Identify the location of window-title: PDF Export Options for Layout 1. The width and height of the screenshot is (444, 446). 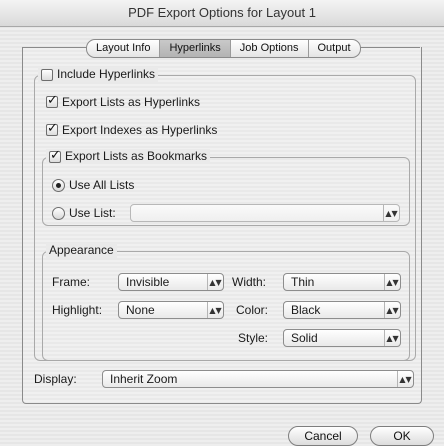
(222, 12).